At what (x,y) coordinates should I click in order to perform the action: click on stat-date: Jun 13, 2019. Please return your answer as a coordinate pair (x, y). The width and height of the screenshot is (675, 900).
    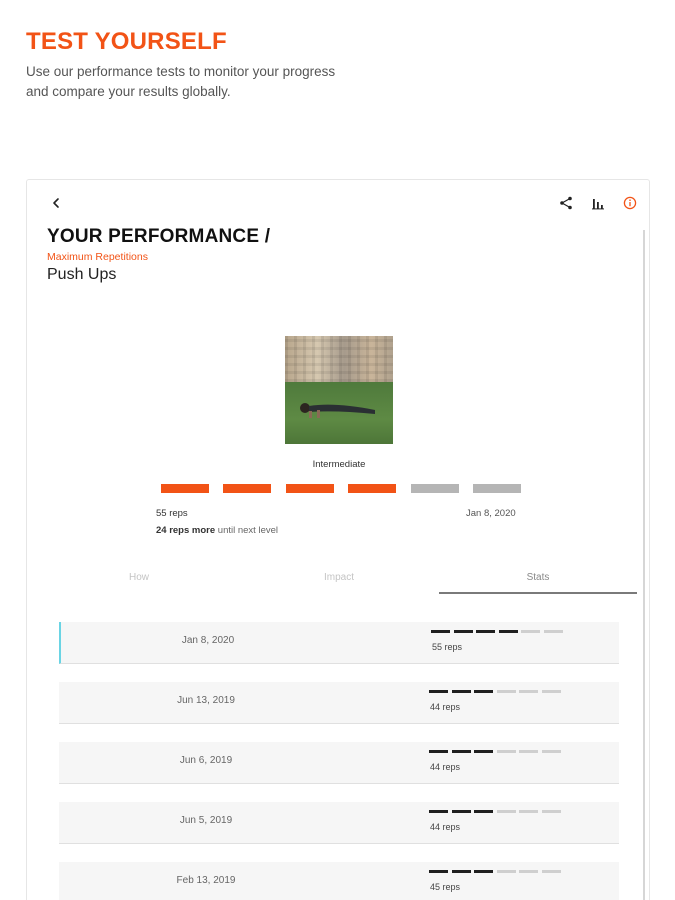
    Looking at the image, I should click on (206, 700).